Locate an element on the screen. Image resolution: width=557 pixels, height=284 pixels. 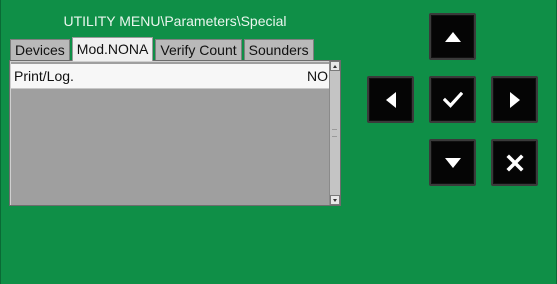
arrow-down-icon is located at coordinates (452, 162).